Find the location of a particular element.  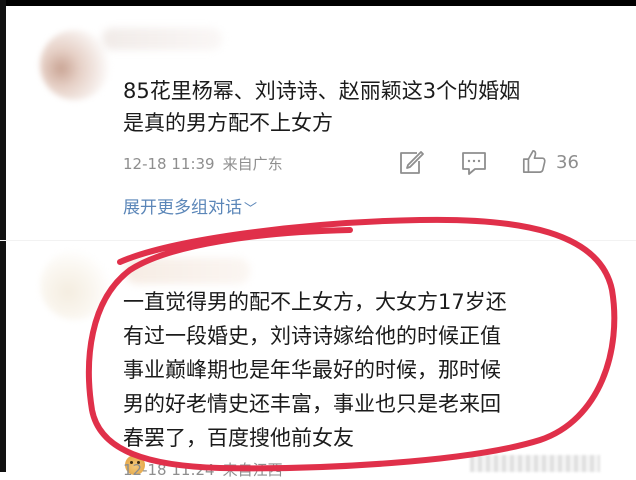

comment-location: 来自广东 is located at coordinates (252, 164).